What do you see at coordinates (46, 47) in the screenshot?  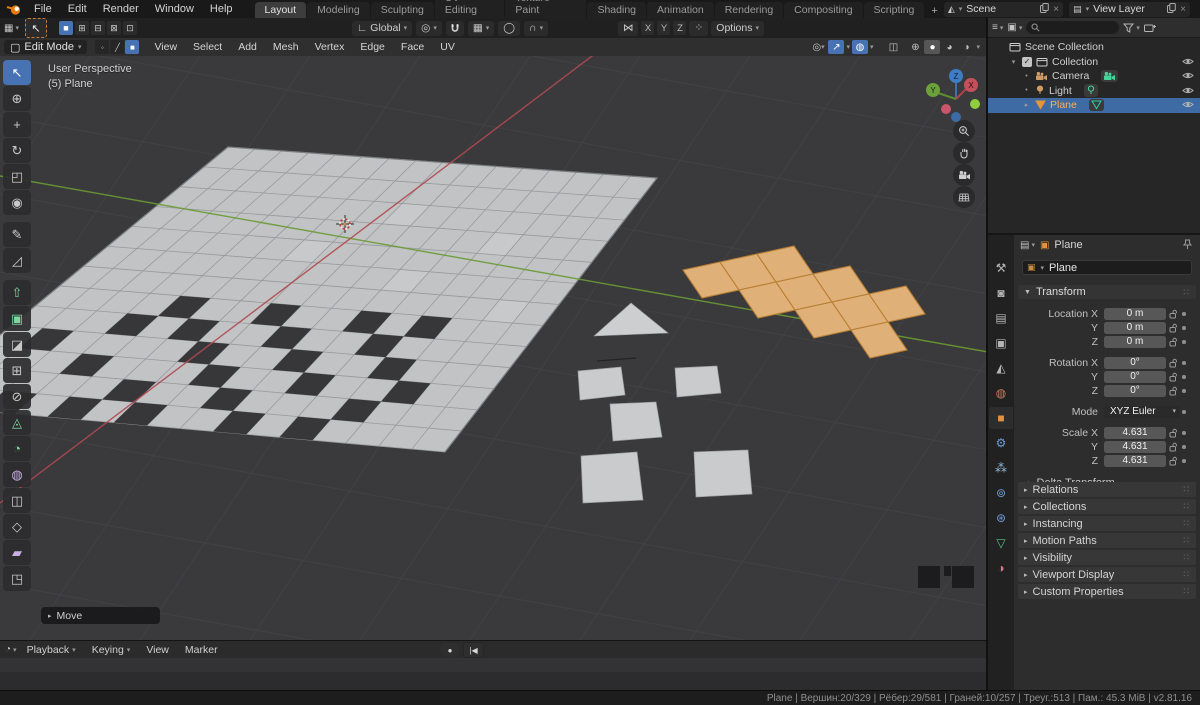 I see `mode-dropdown: ▢ Edit Mode ▾` at bounding box center [46, 47].